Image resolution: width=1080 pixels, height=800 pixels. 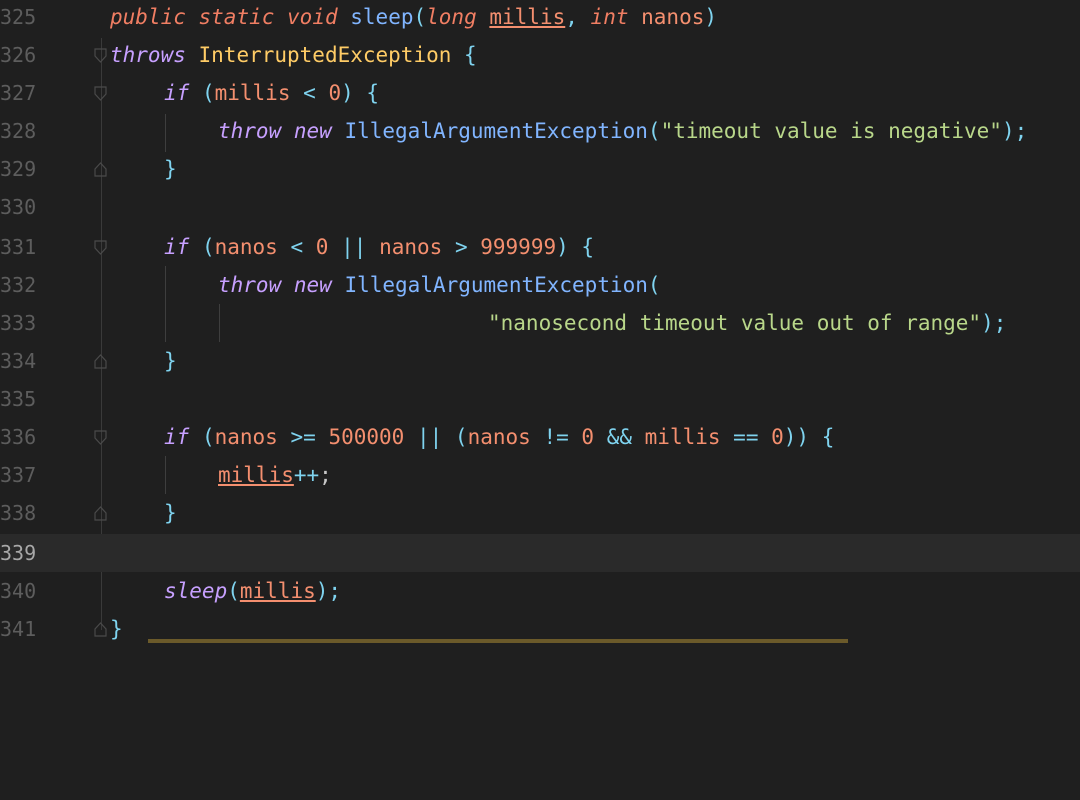 What do you see at coordinates (540, 207) in the screenshot?
I see `code-line: 330` at bounding box center [540, 207].